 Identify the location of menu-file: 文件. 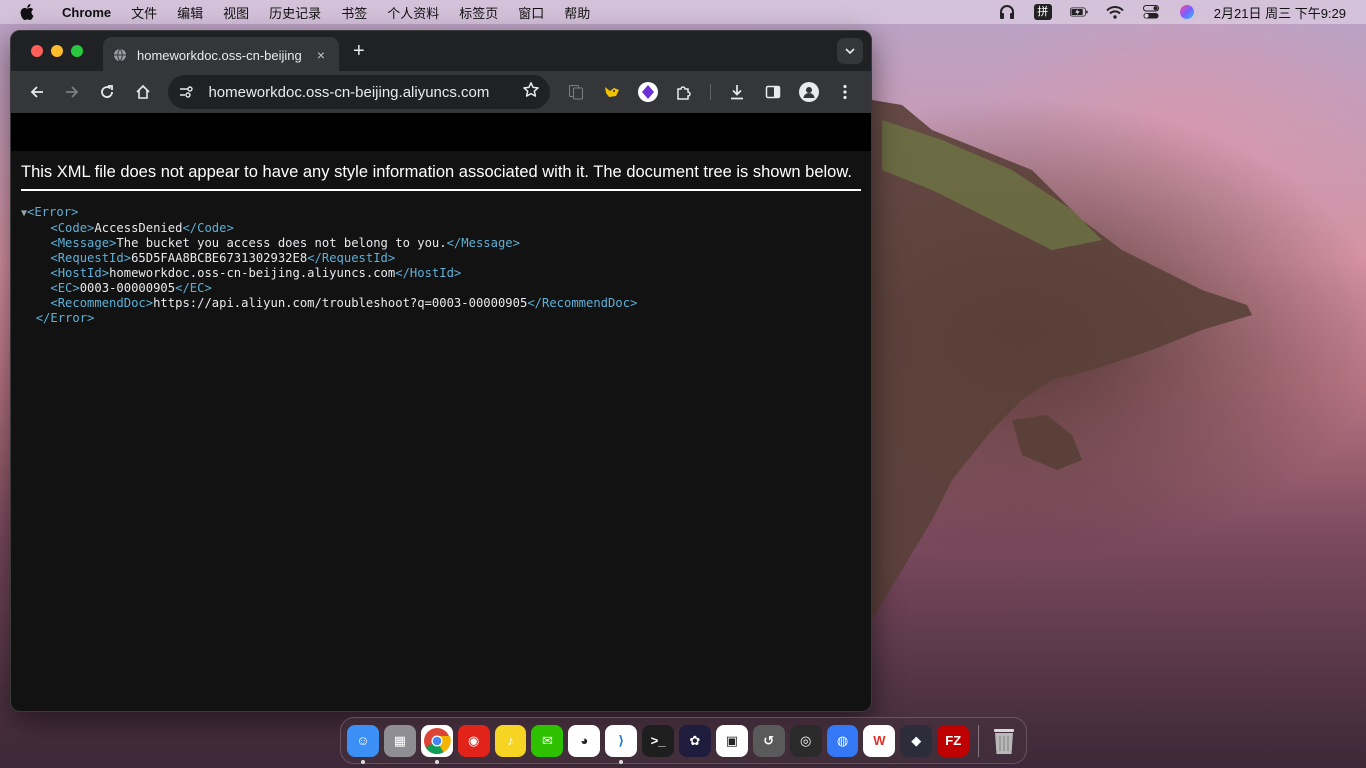
(144, 12).